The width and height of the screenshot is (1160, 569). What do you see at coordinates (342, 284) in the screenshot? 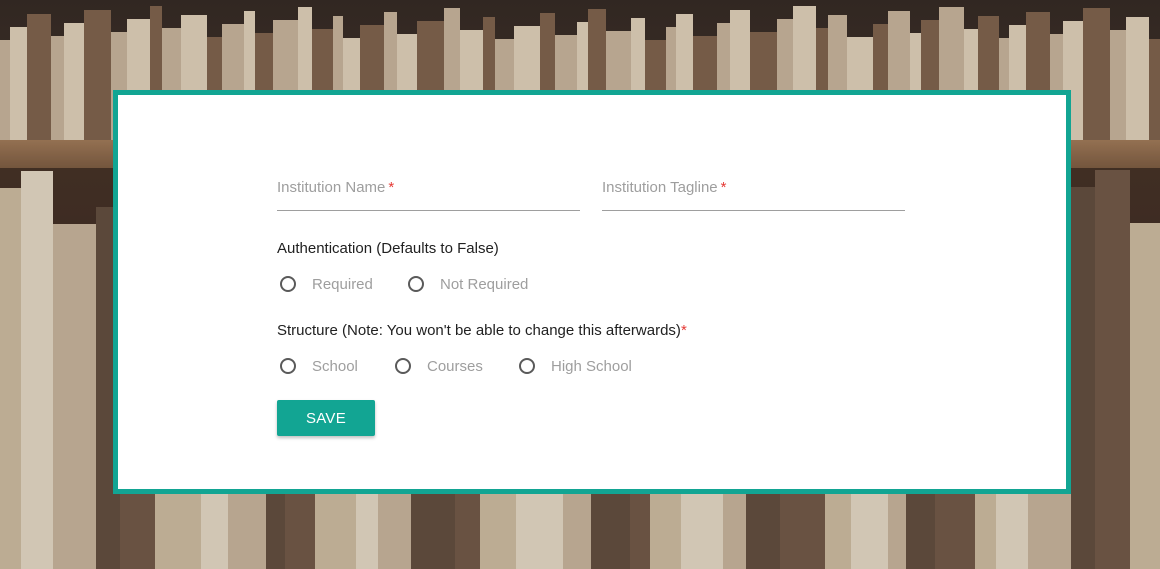
I see `auth-radio-required-label: Required` at bounding box center [342, 284].